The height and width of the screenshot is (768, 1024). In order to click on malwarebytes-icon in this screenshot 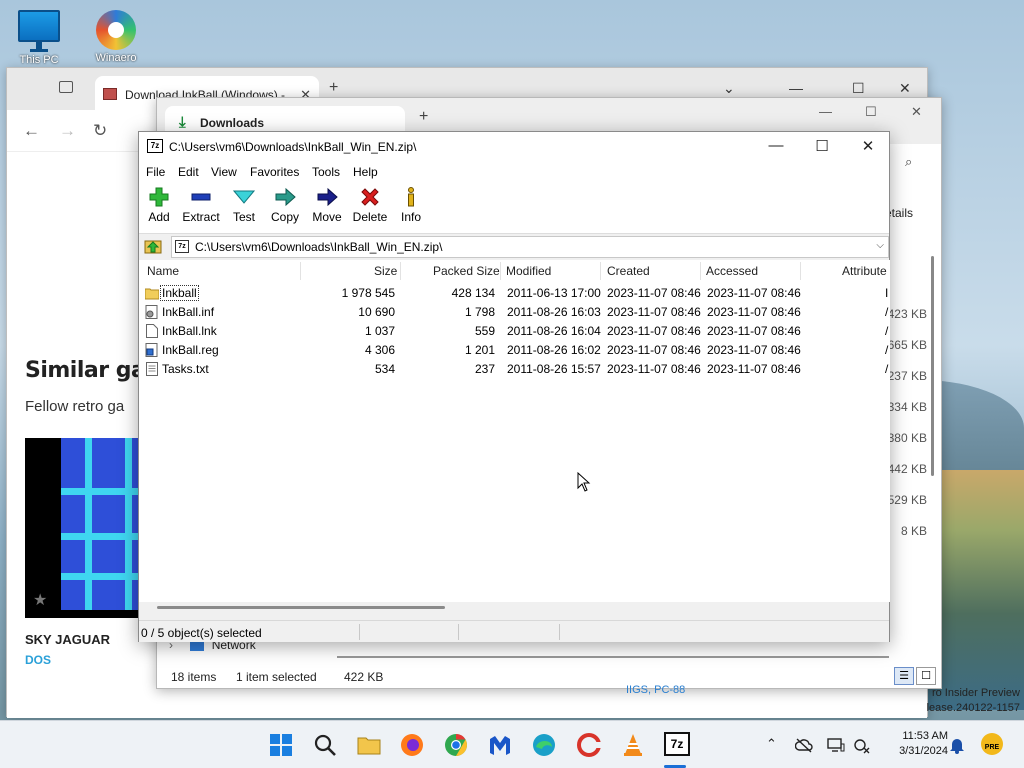, I will do `click(500, 745)`.